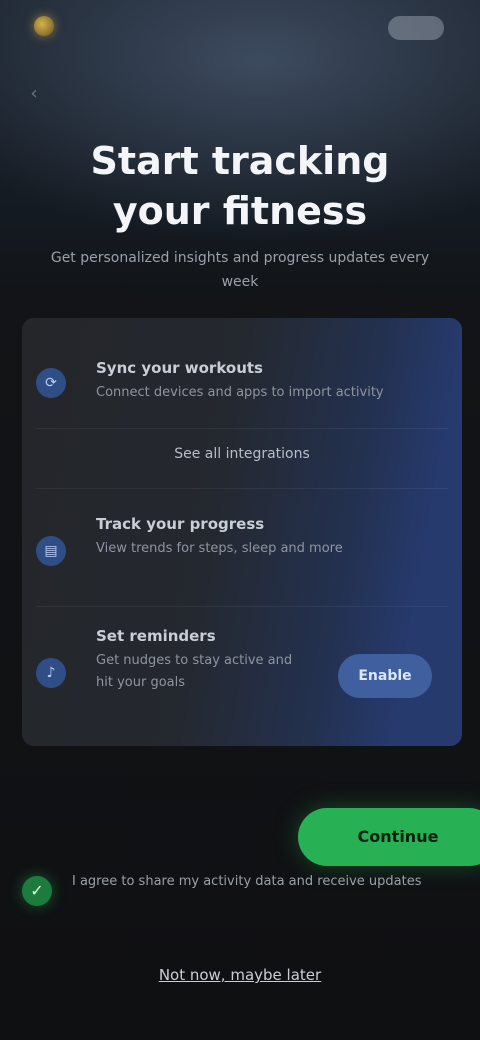  I want to click on continue-button: Continue, so click(389, 837).